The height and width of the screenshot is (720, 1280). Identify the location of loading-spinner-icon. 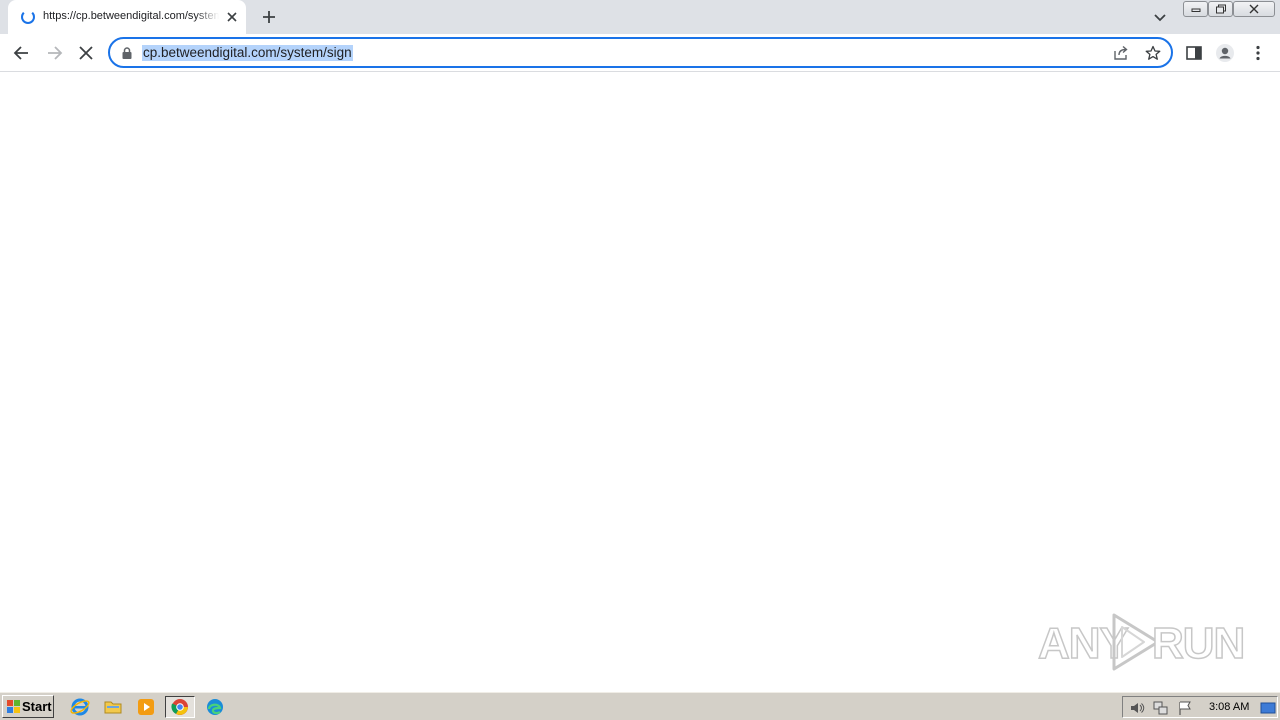
(28, 17).